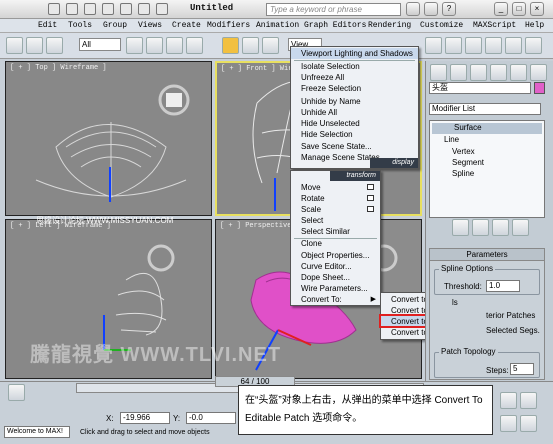 This screenshot has height=444, width=553. What do you see at coordinates (520, 227) in the screenshot?
I see `remove-modifier-icon` at bounding box center [520, 227].